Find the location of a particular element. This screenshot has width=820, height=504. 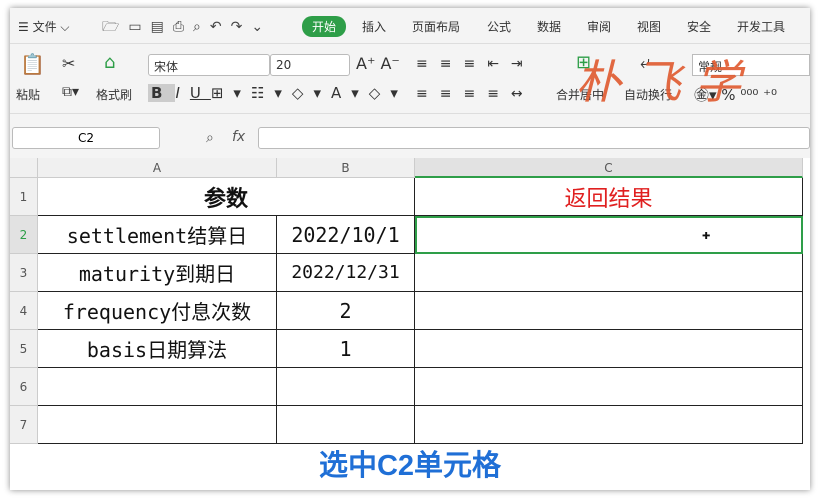

format-painter-button: 格式刷 is located at coordinates (114, 94).